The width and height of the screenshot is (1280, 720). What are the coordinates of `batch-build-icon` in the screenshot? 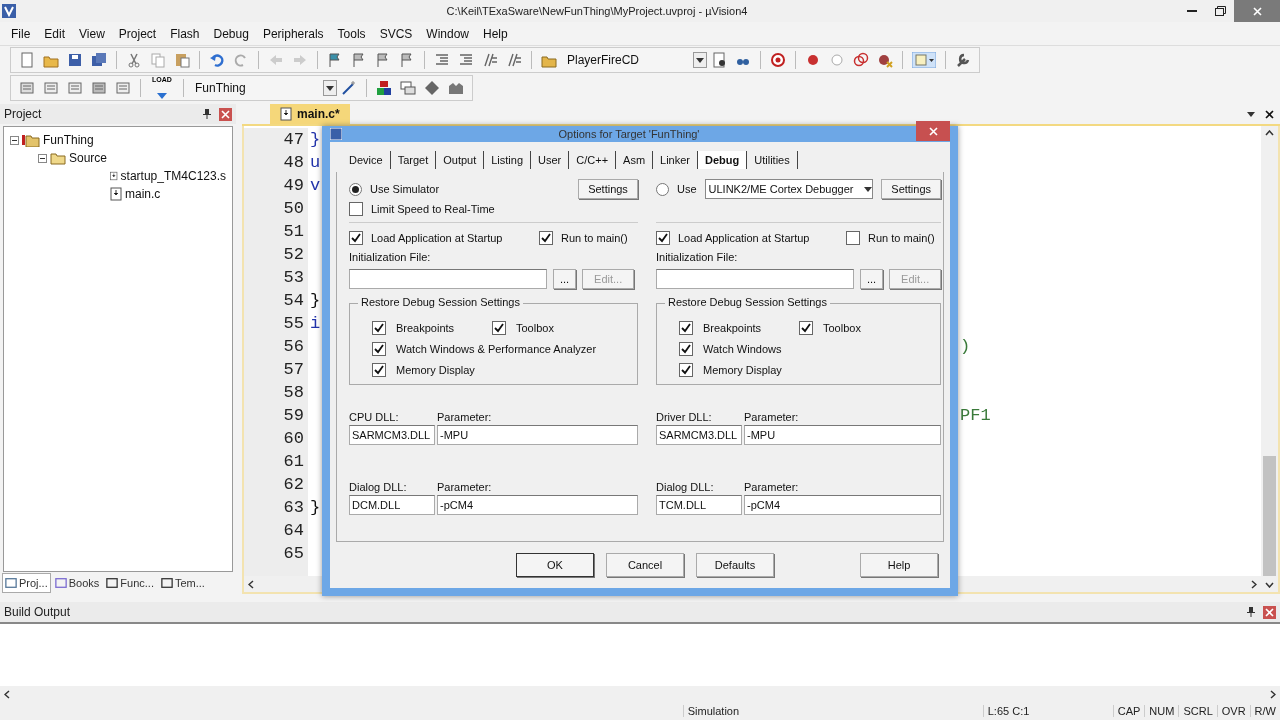 It's located at (99, 88).